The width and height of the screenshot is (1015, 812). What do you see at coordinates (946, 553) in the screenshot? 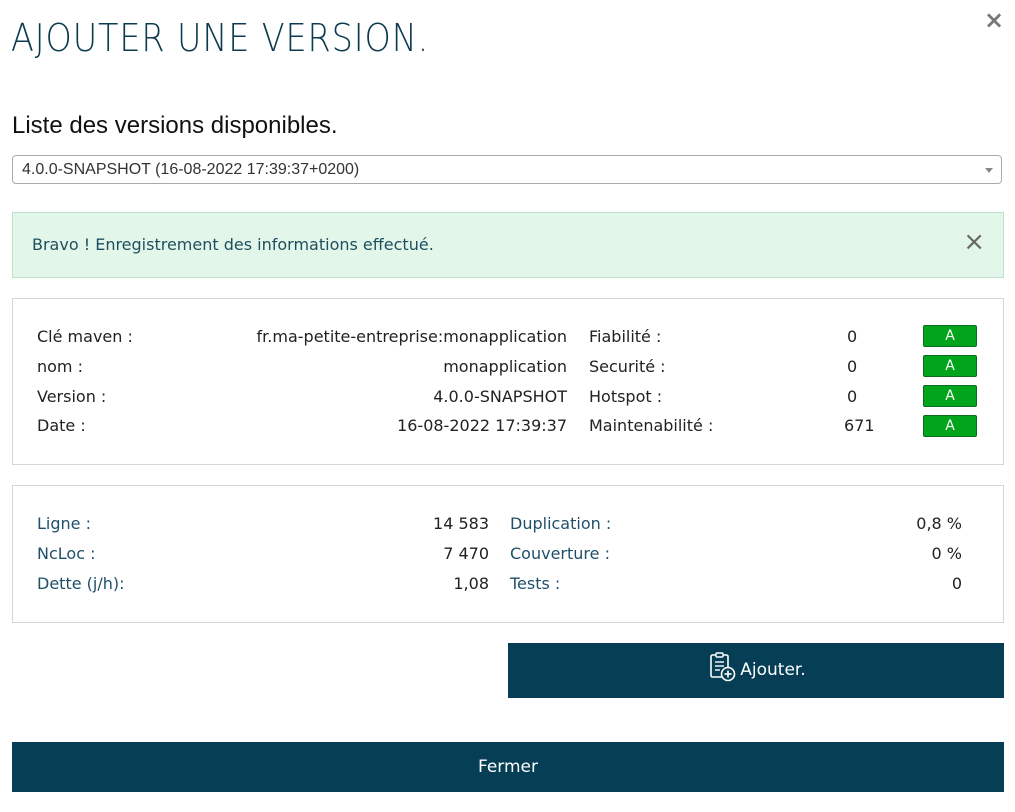
I see `coverage-value: 0 %` at bounding box center [946, 553].